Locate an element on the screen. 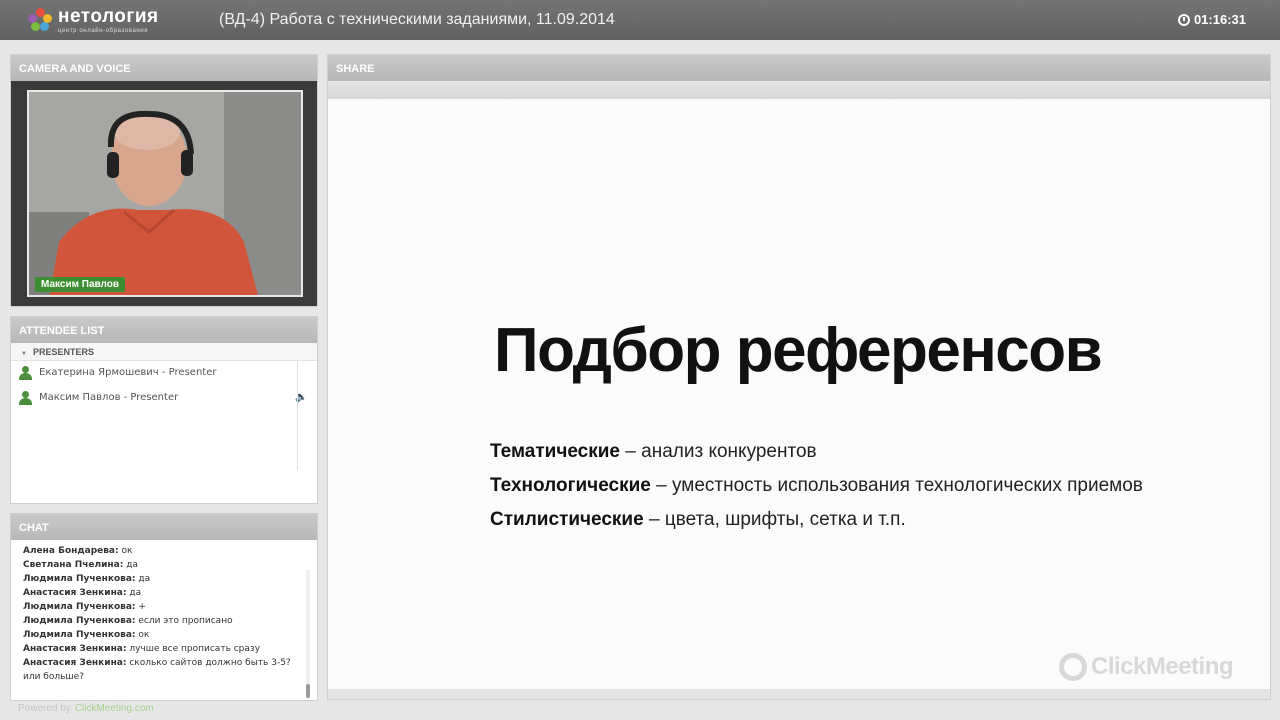  presenter-video: Максим Павлов is located at coordinates (165, 193).